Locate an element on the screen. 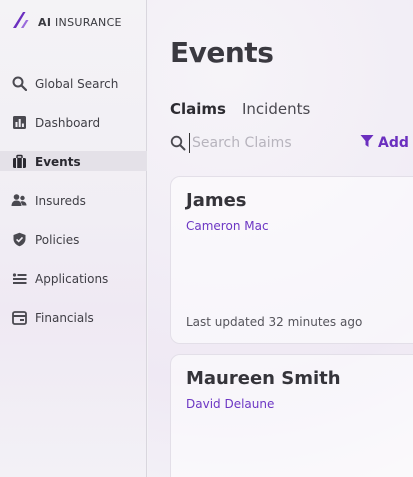  sidebar-item-global-search: Global Search is located at coordinates (73, 83).